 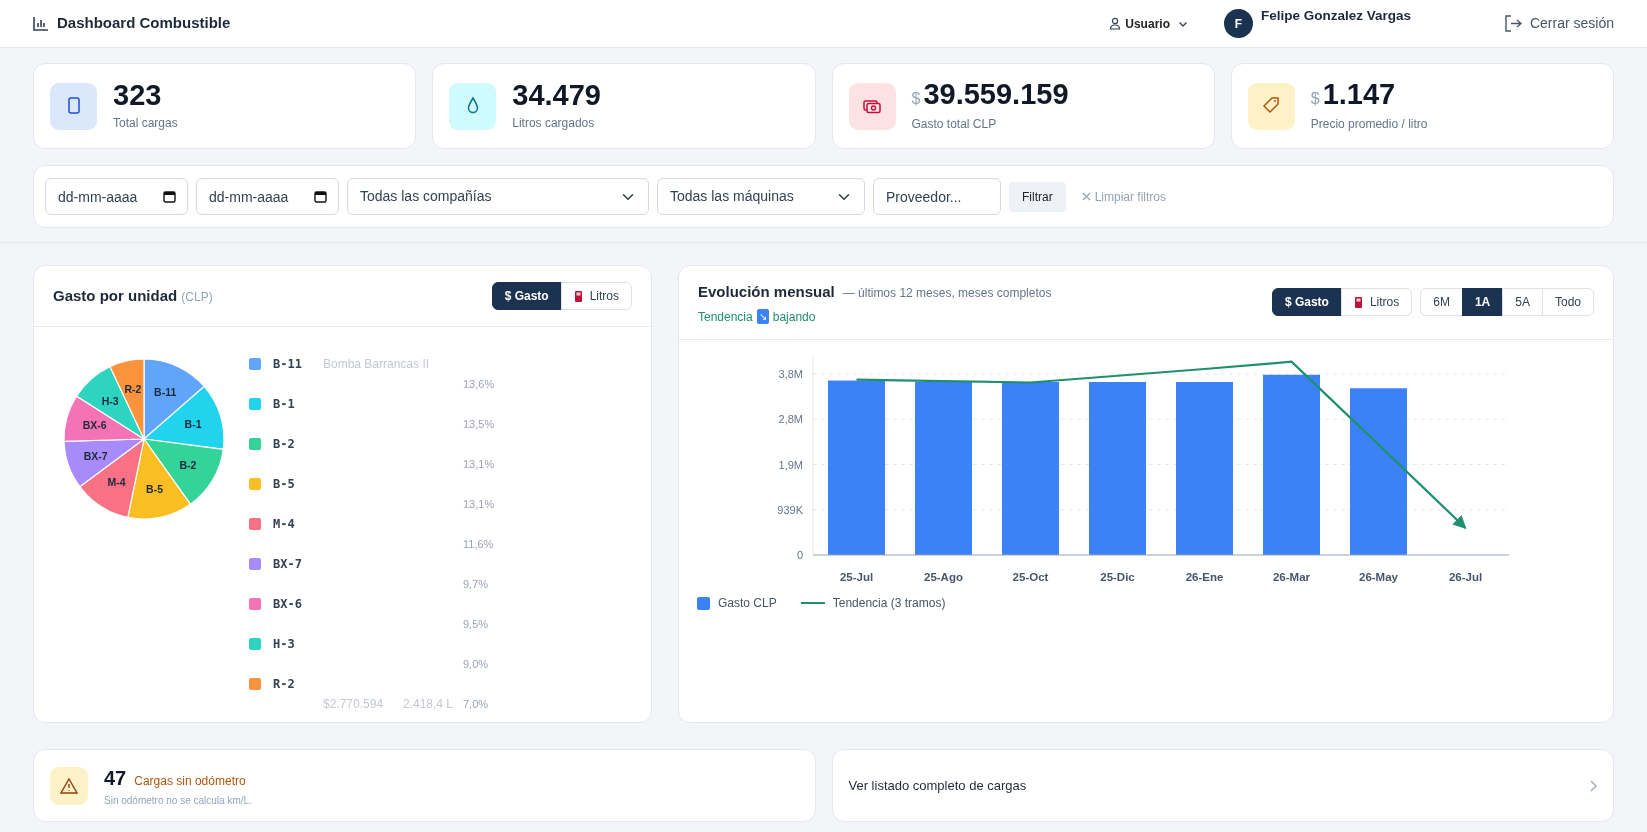 I want to click on y-tick-label: 939K, so click(x=790, y=509).